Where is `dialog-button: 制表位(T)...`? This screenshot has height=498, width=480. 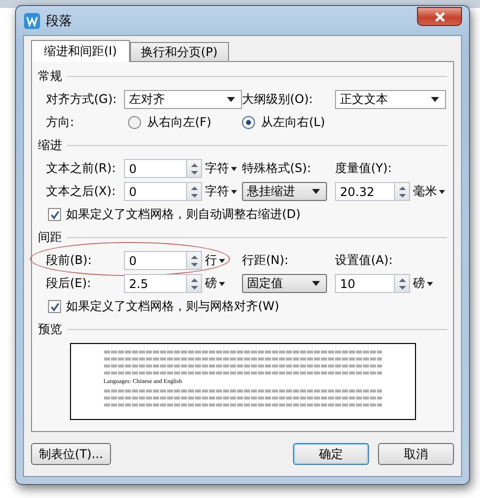
dialog-button: 制表位(T)... is located at coordinates (71, 454).